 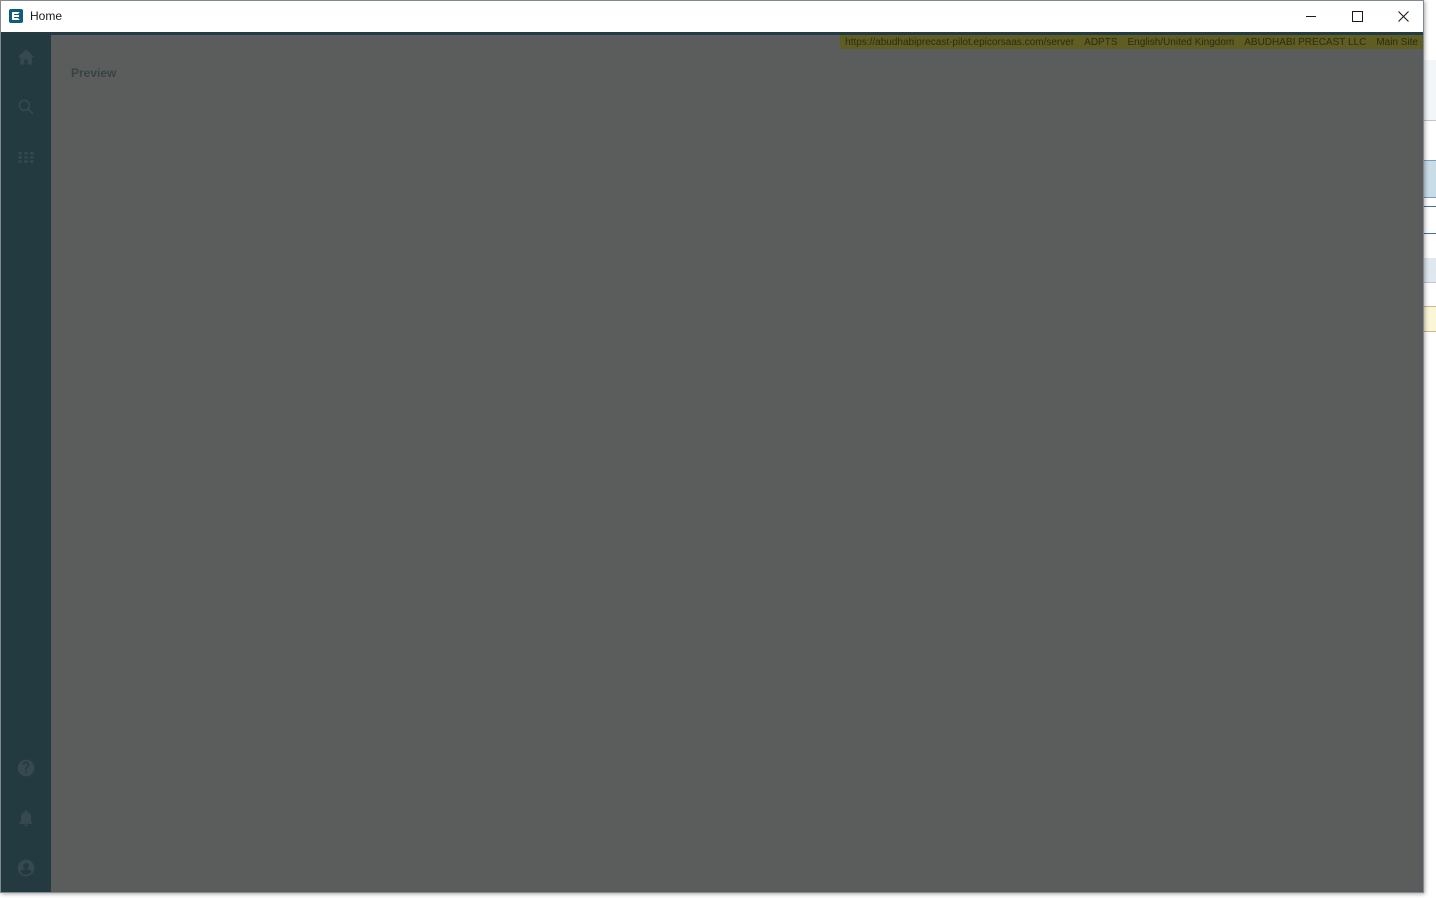 I want to click on search-button, so click(x=26, y=107).